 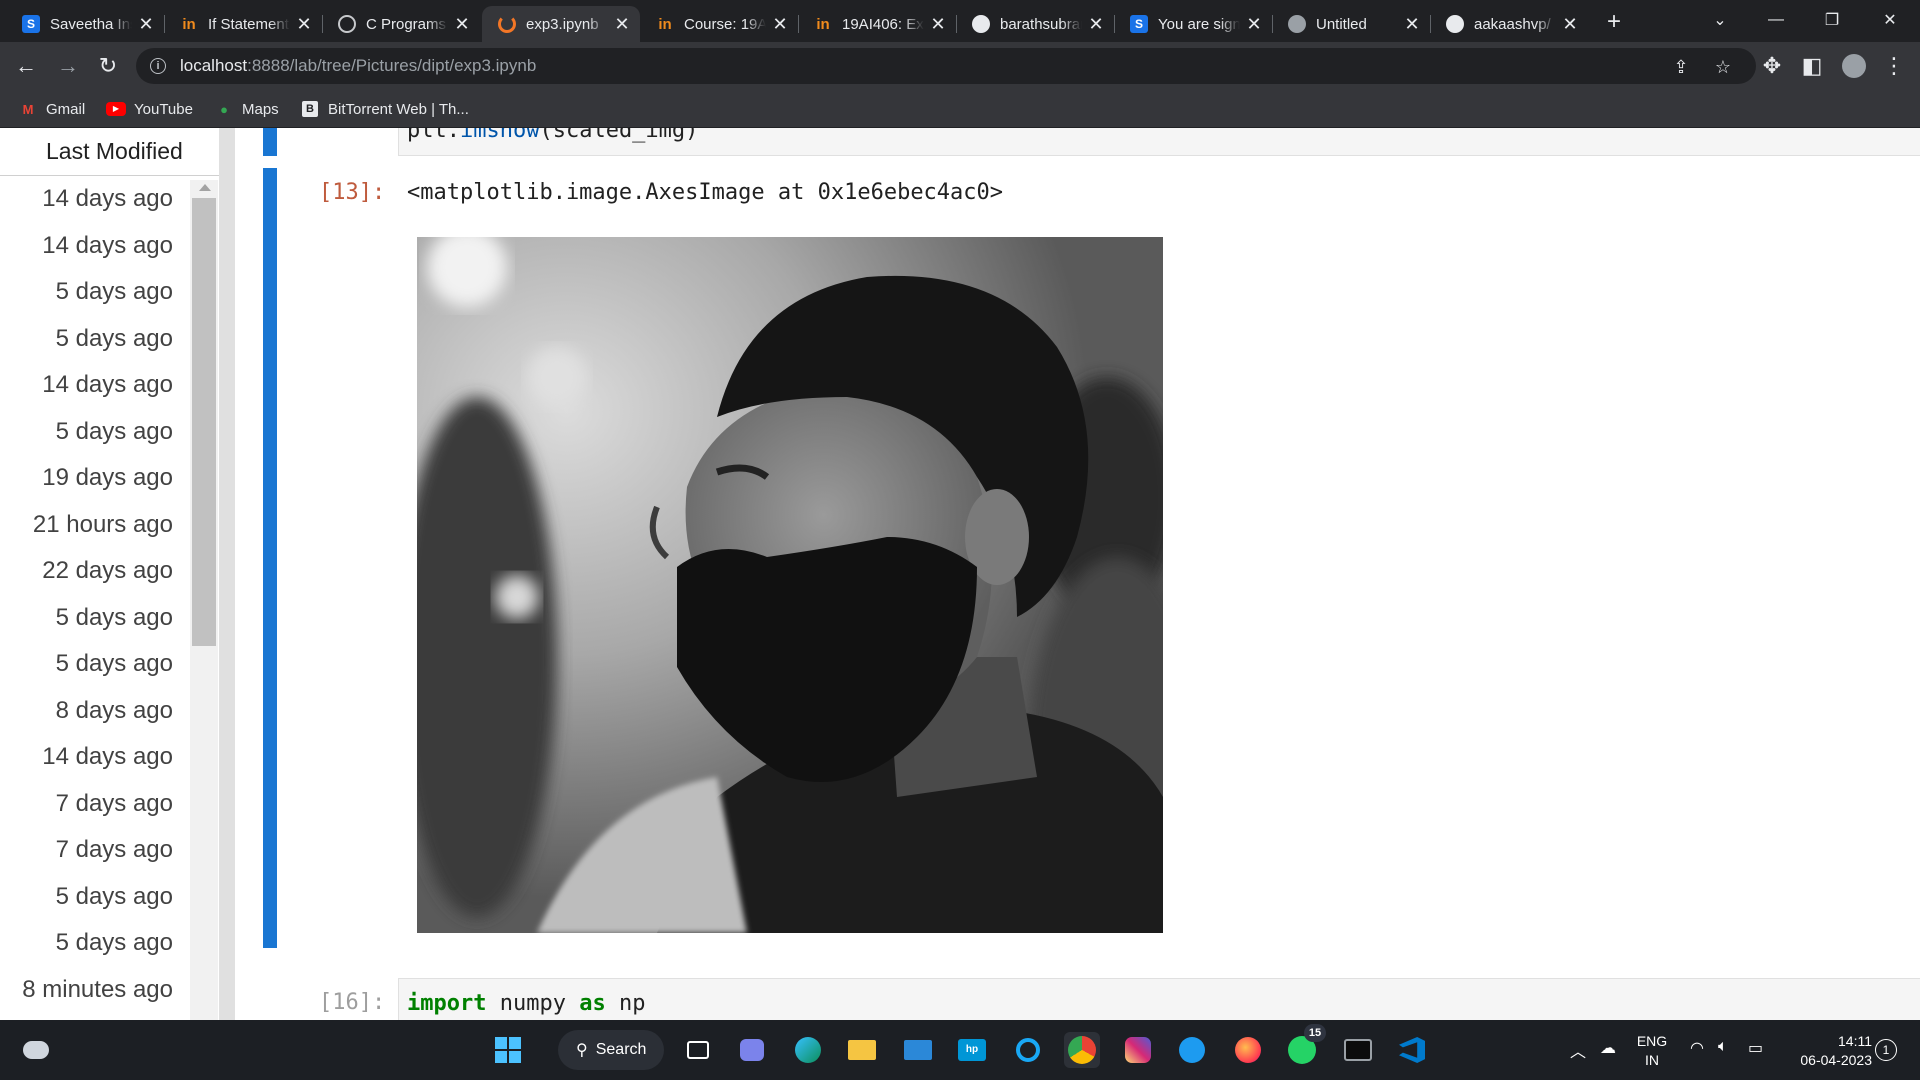 What do you see at coordinates (1894, 66) in the screenshot?
I see `browser-menu-icon: ⋮` at bounding box center [1894, 66].